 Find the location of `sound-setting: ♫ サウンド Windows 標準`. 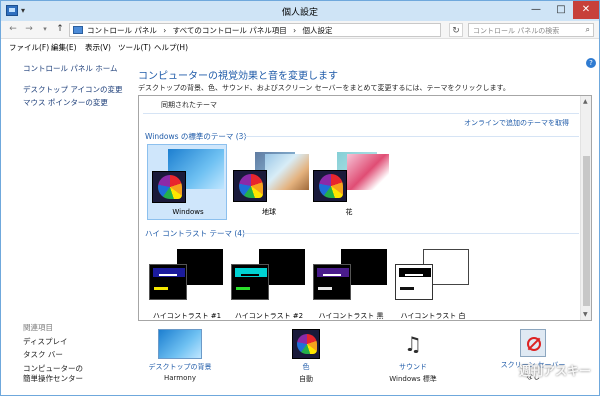

sound-setting: ♫ サウンド Windows 標準 is located at coordinates (413, 356).